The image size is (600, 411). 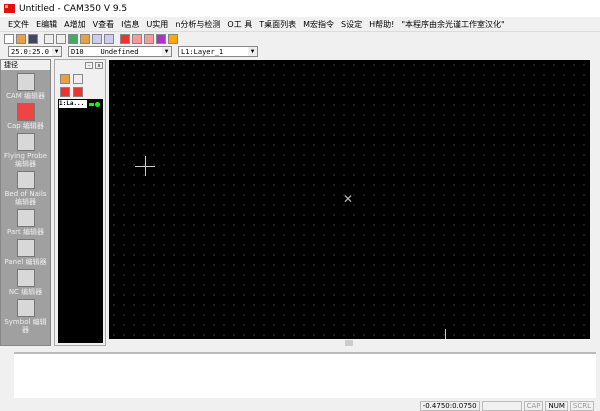 I want to click on status-blank, so click(x=501, y=405).